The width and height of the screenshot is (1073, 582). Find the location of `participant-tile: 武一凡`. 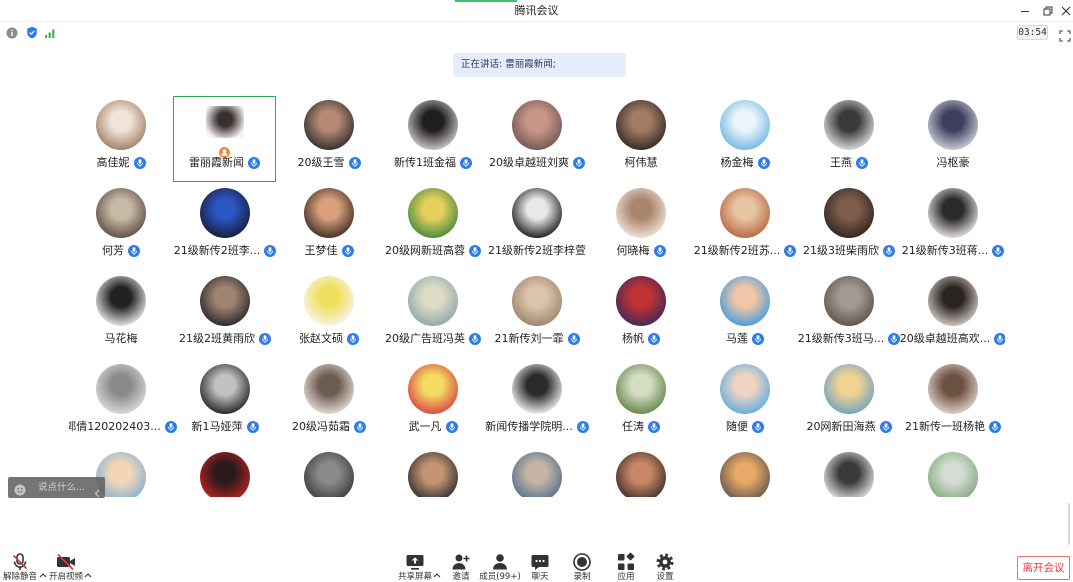

participant-tile: 武一凡 is located at coordinates (433, 403).